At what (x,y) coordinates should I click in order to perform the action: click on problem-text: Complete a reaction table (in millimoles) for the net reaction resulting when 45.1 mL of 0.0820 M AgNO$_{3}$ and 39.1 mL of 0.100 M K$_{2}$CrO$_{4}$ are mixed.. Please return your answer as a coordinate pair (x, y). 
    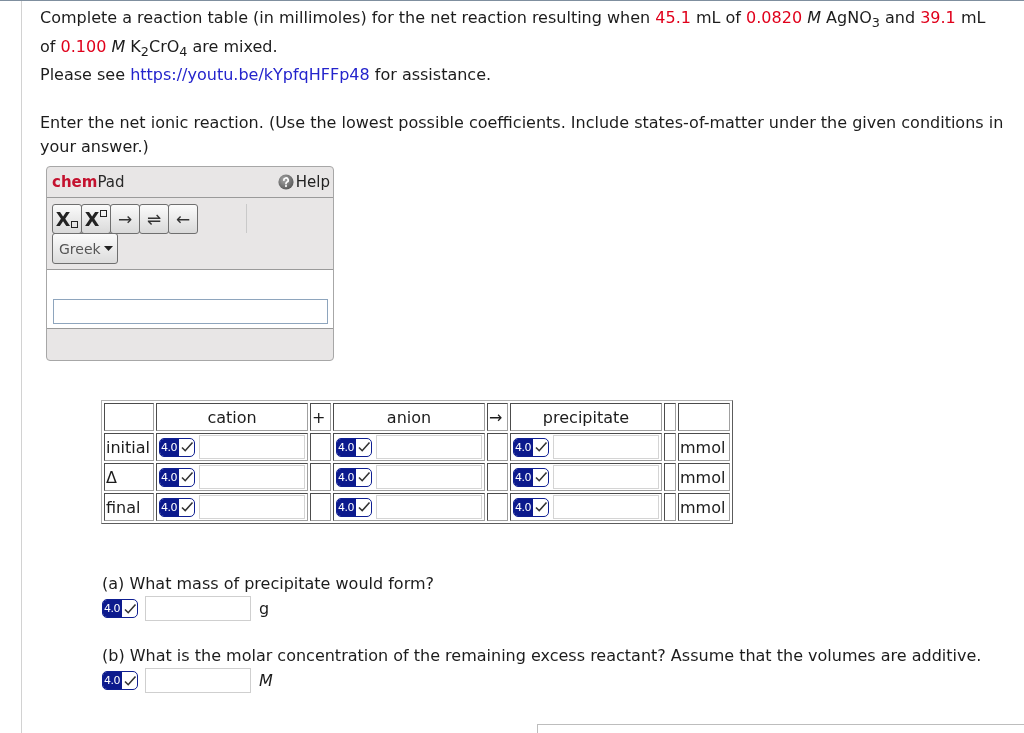
    Looking at the image, I should click on (513, 34).